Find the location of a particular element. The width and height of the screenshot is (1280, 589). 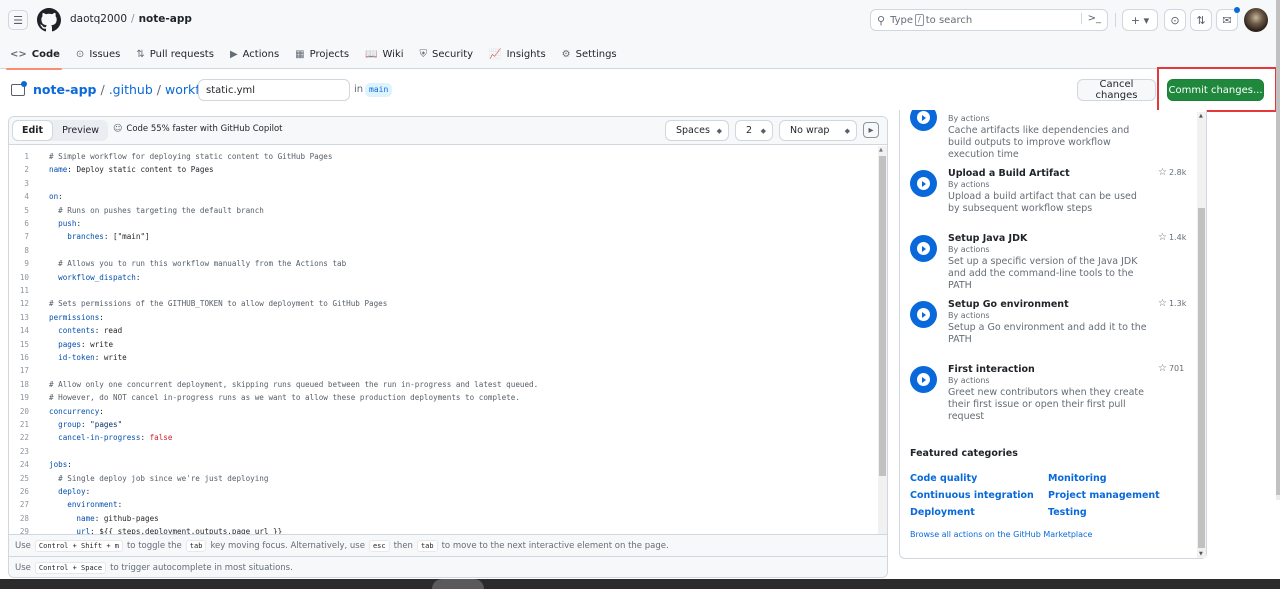

edit-tab: Edit is located at coordinates (33, 130).